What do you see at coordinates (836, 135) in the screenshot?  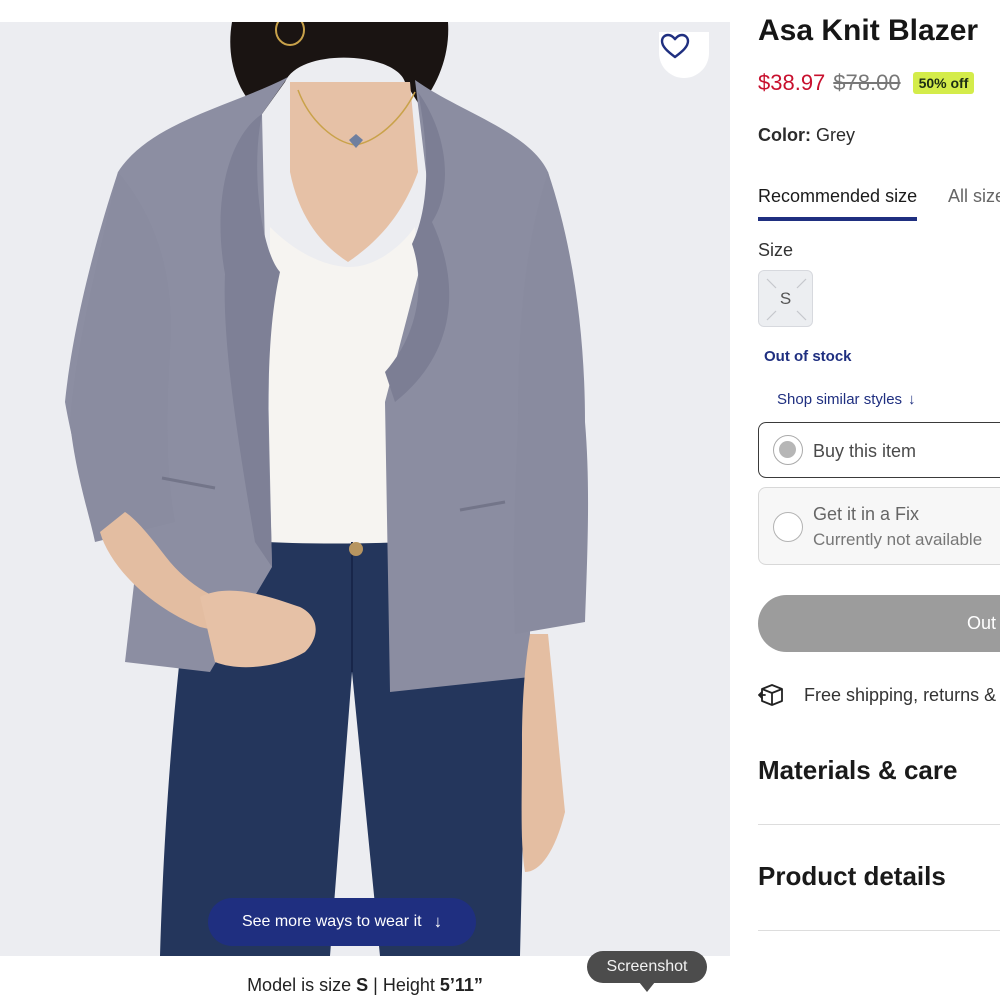 I see `color-value: Grey` at bounding box center [836, 135].